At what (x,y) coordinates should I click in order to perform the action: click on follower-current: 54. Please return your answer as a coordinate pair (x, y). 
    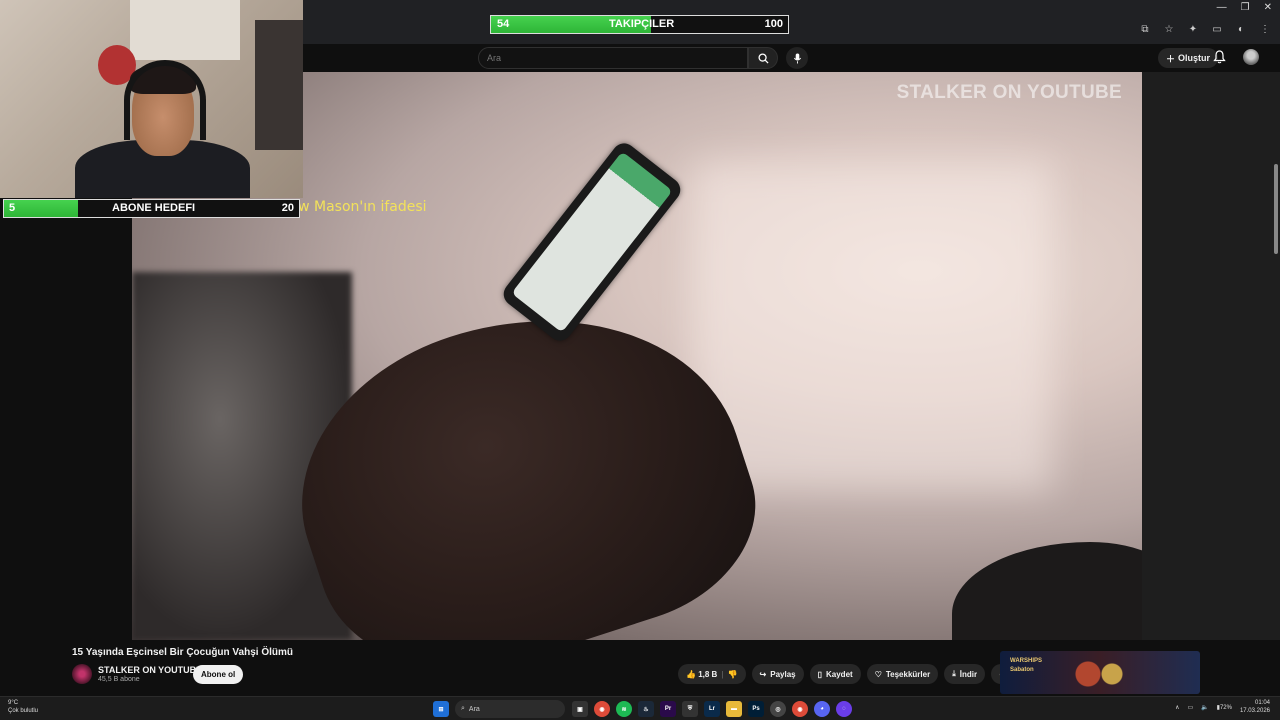
    Looking at the image, I should click on (503, 24).